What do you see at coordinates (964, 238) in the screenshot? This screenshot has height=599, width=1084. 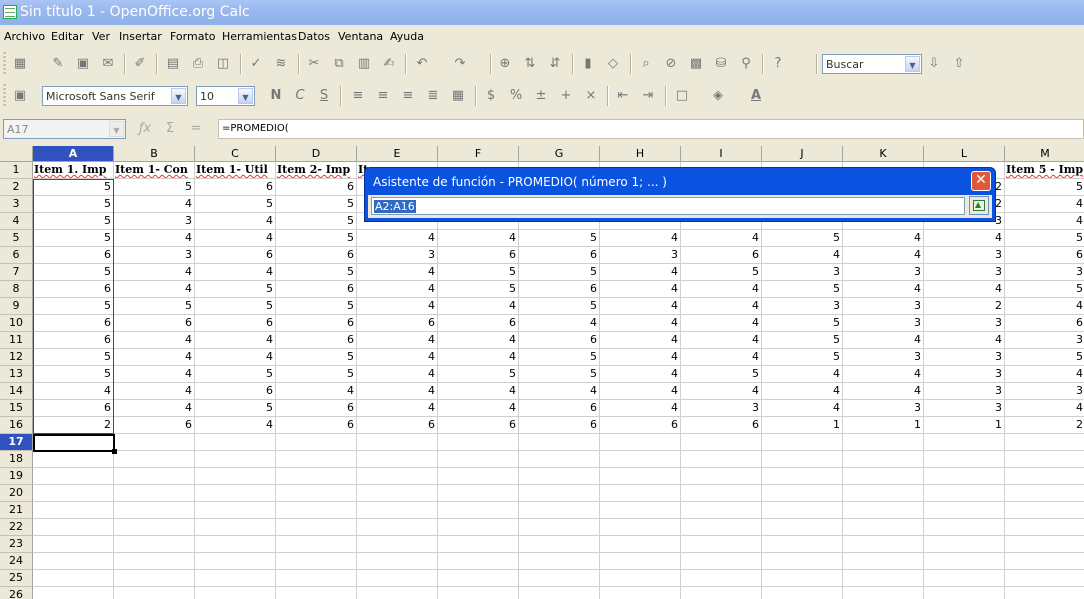 I see `cell-l5: 4` at bounding box center [964, 238].